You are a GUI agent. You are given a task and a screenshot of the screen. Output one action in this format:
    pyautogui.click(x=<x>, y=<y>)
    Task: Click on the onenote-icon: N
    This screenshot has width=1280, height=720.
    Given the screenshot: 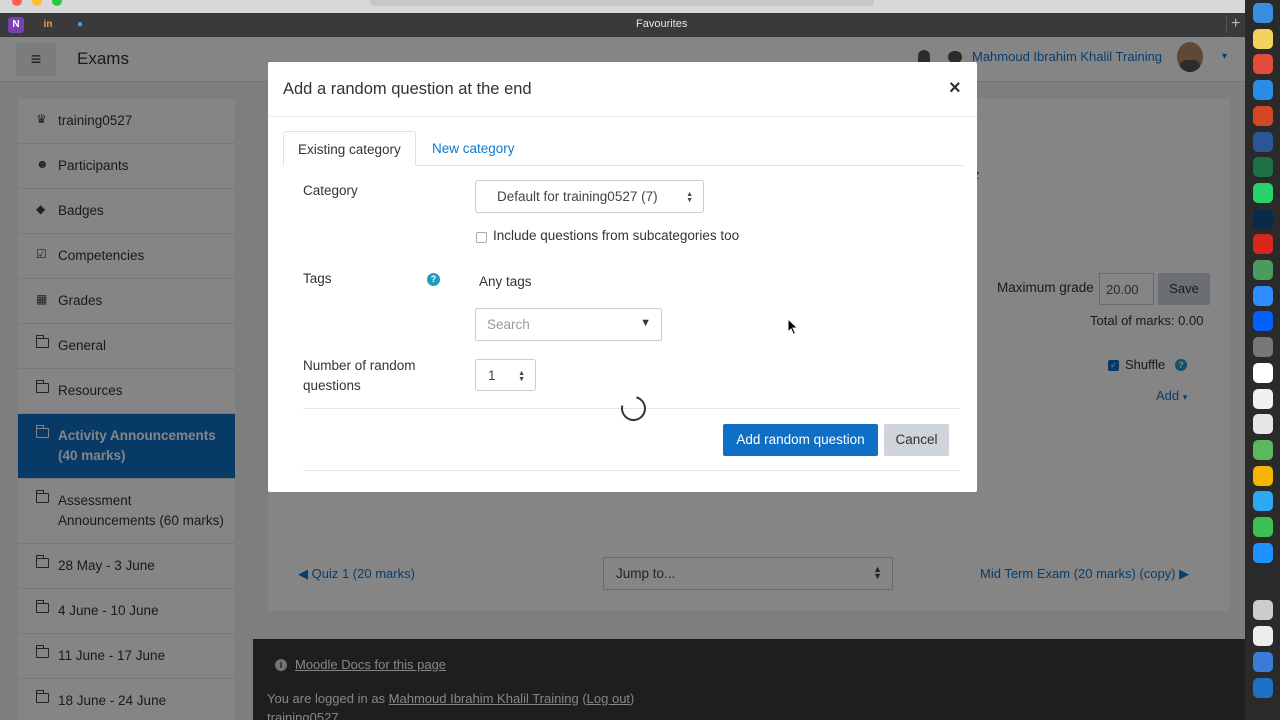 What is the action you would take?
    pyautogui.click(x=16, y=25)
    